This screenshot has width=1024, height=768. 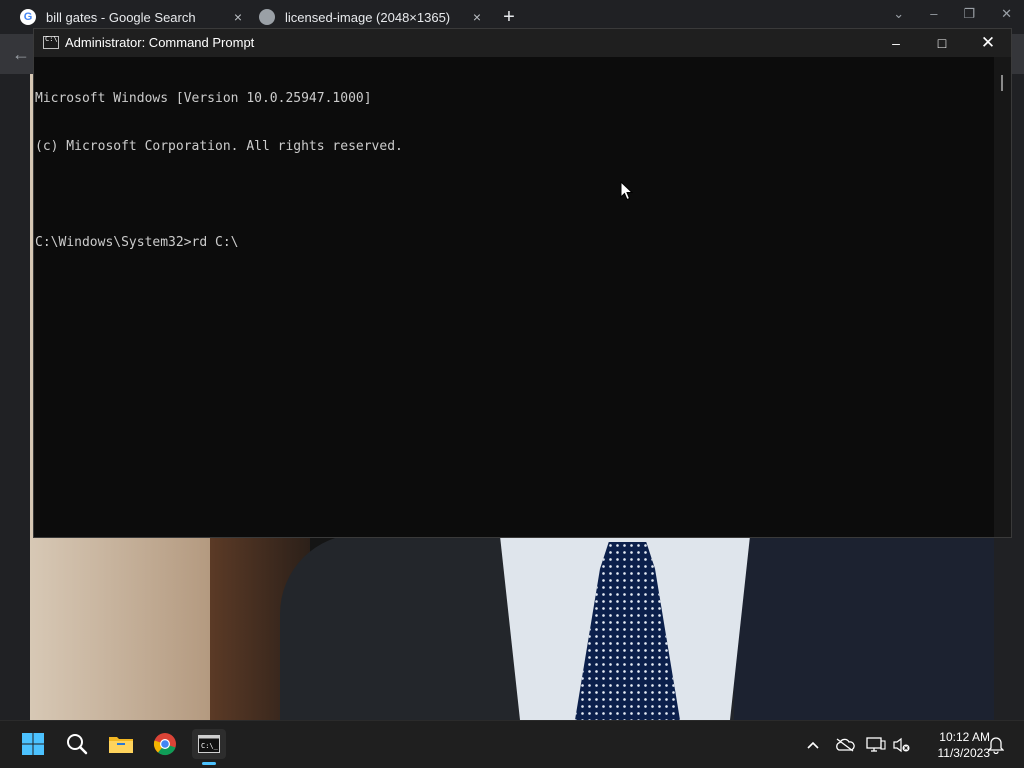 I want to click on globe-icon, so click(x=267, y=17).